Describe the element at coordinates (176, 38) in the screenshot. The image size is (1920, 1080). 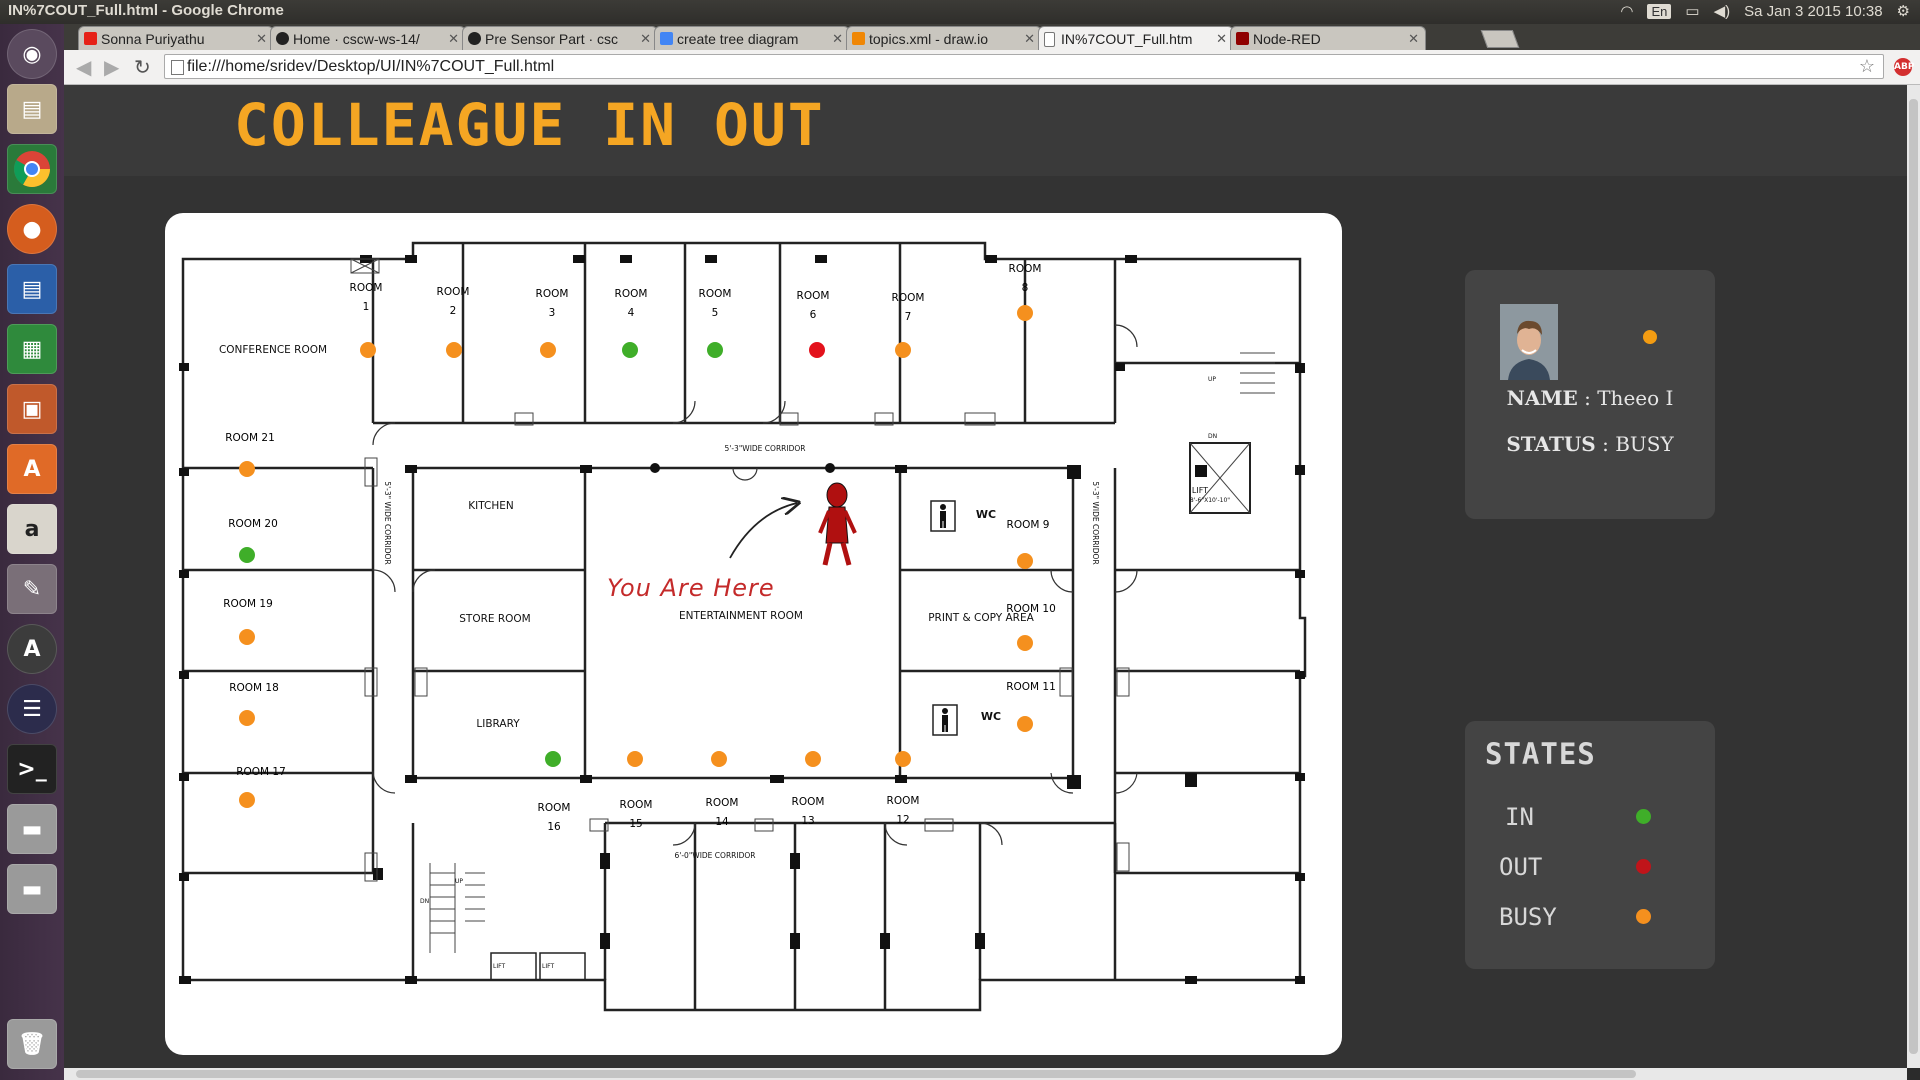
I see `tab-sonna: Sonna Puriyathu ✕` at that location.